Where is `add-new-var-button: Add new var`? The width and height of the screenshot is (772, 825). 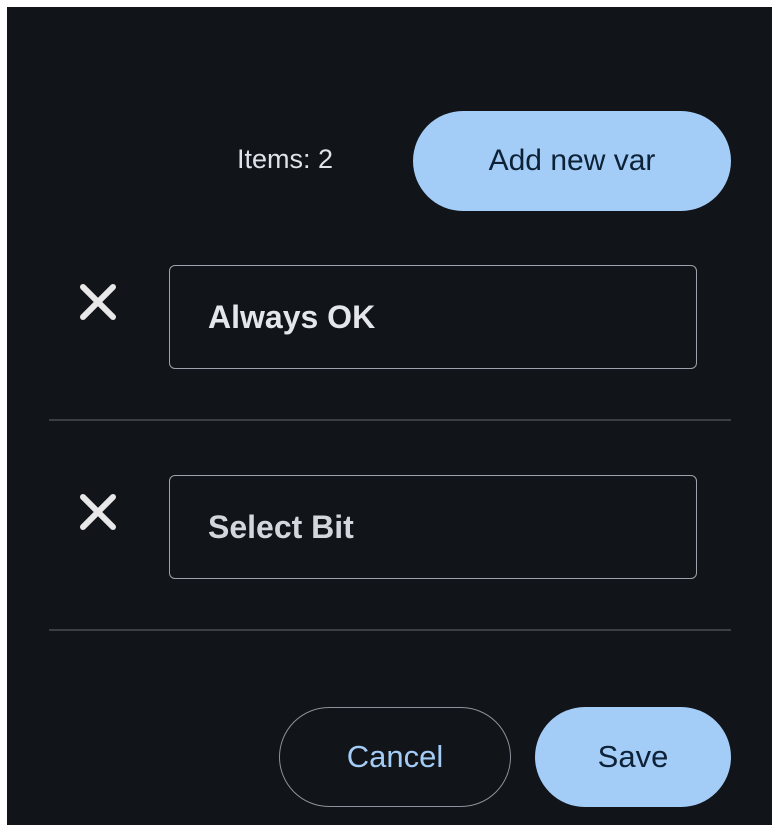
add-new-var-button: Add new var is located at coordinates (572, 161).